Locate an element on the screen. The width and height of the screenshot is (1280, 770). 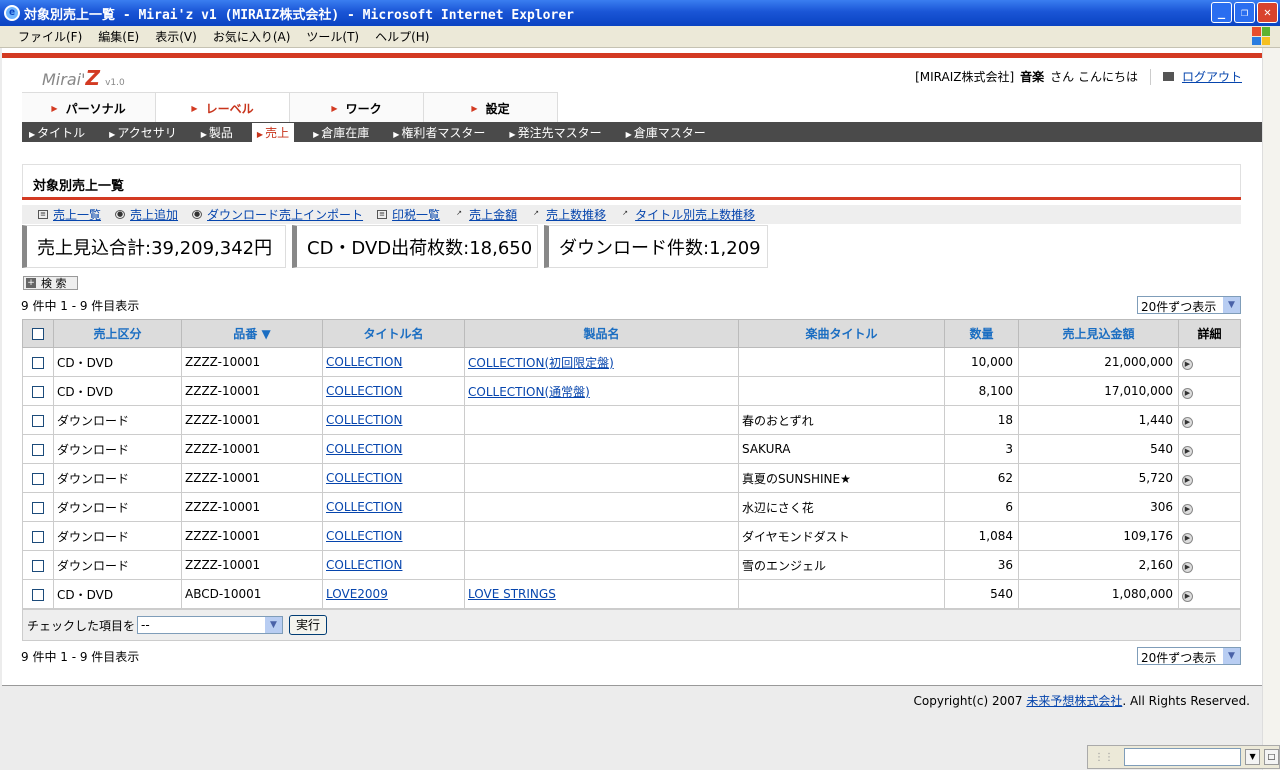
action-sales-trend: ↗ 売上数推移 is located at coordinates (568, 214).